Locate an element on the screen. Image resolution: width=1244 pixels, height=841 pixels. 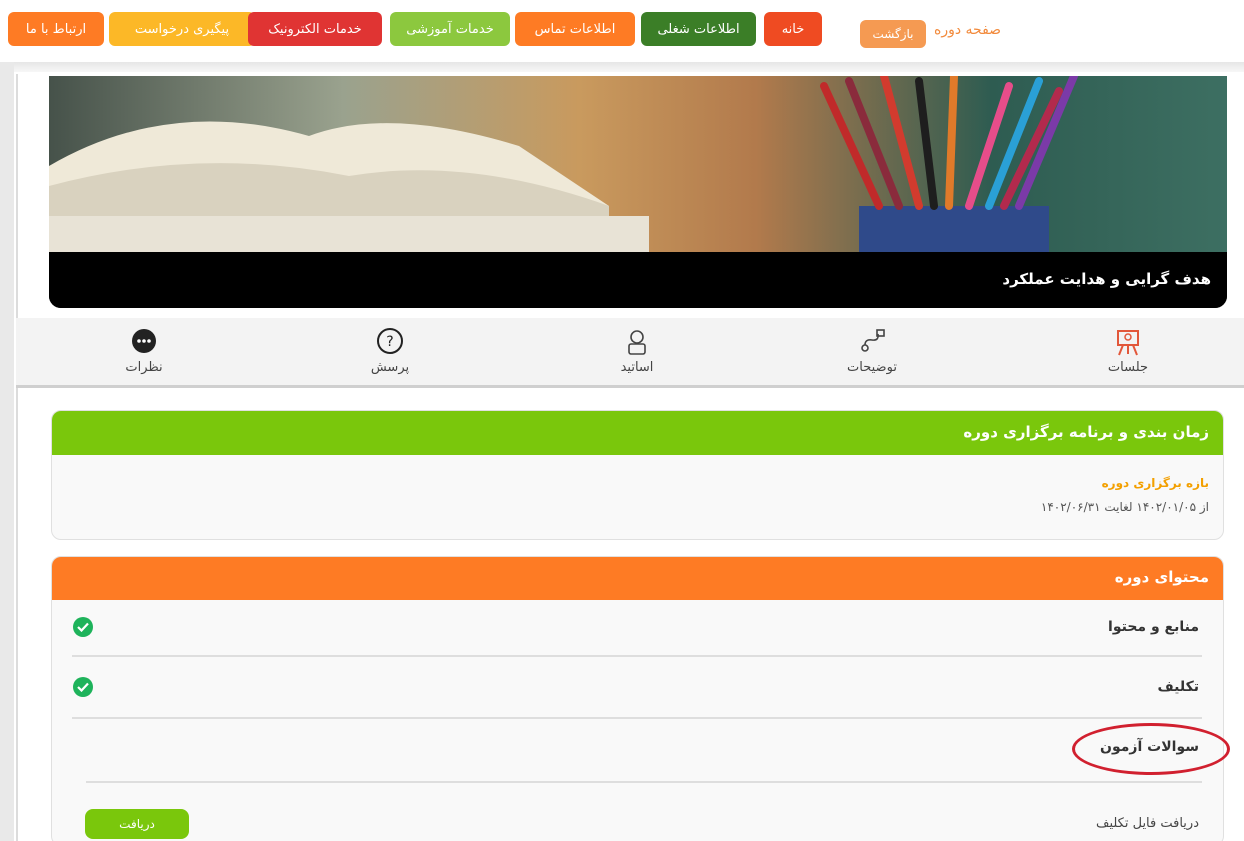
schedule-subtitle: بازه برگزاری دوره is located at coordinates (1155, 483).